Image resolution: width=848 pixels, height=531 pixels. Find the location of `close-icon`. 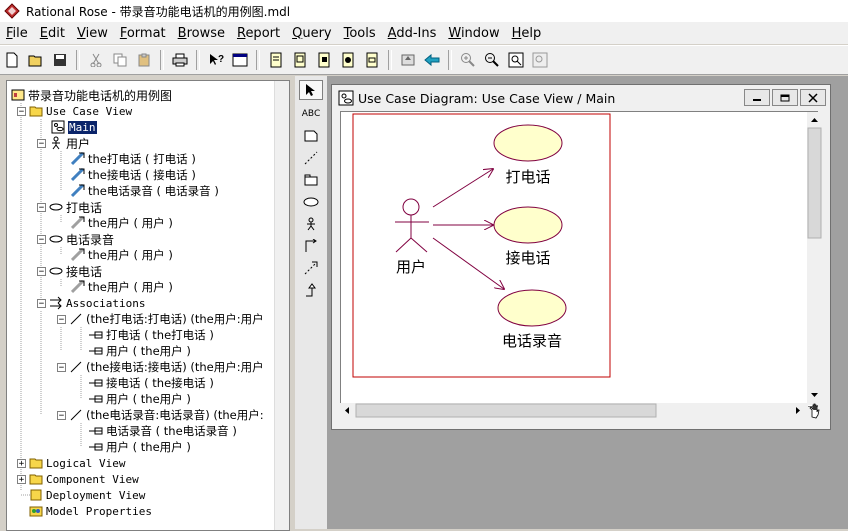

close-icon is located at coordinates (813, 97).